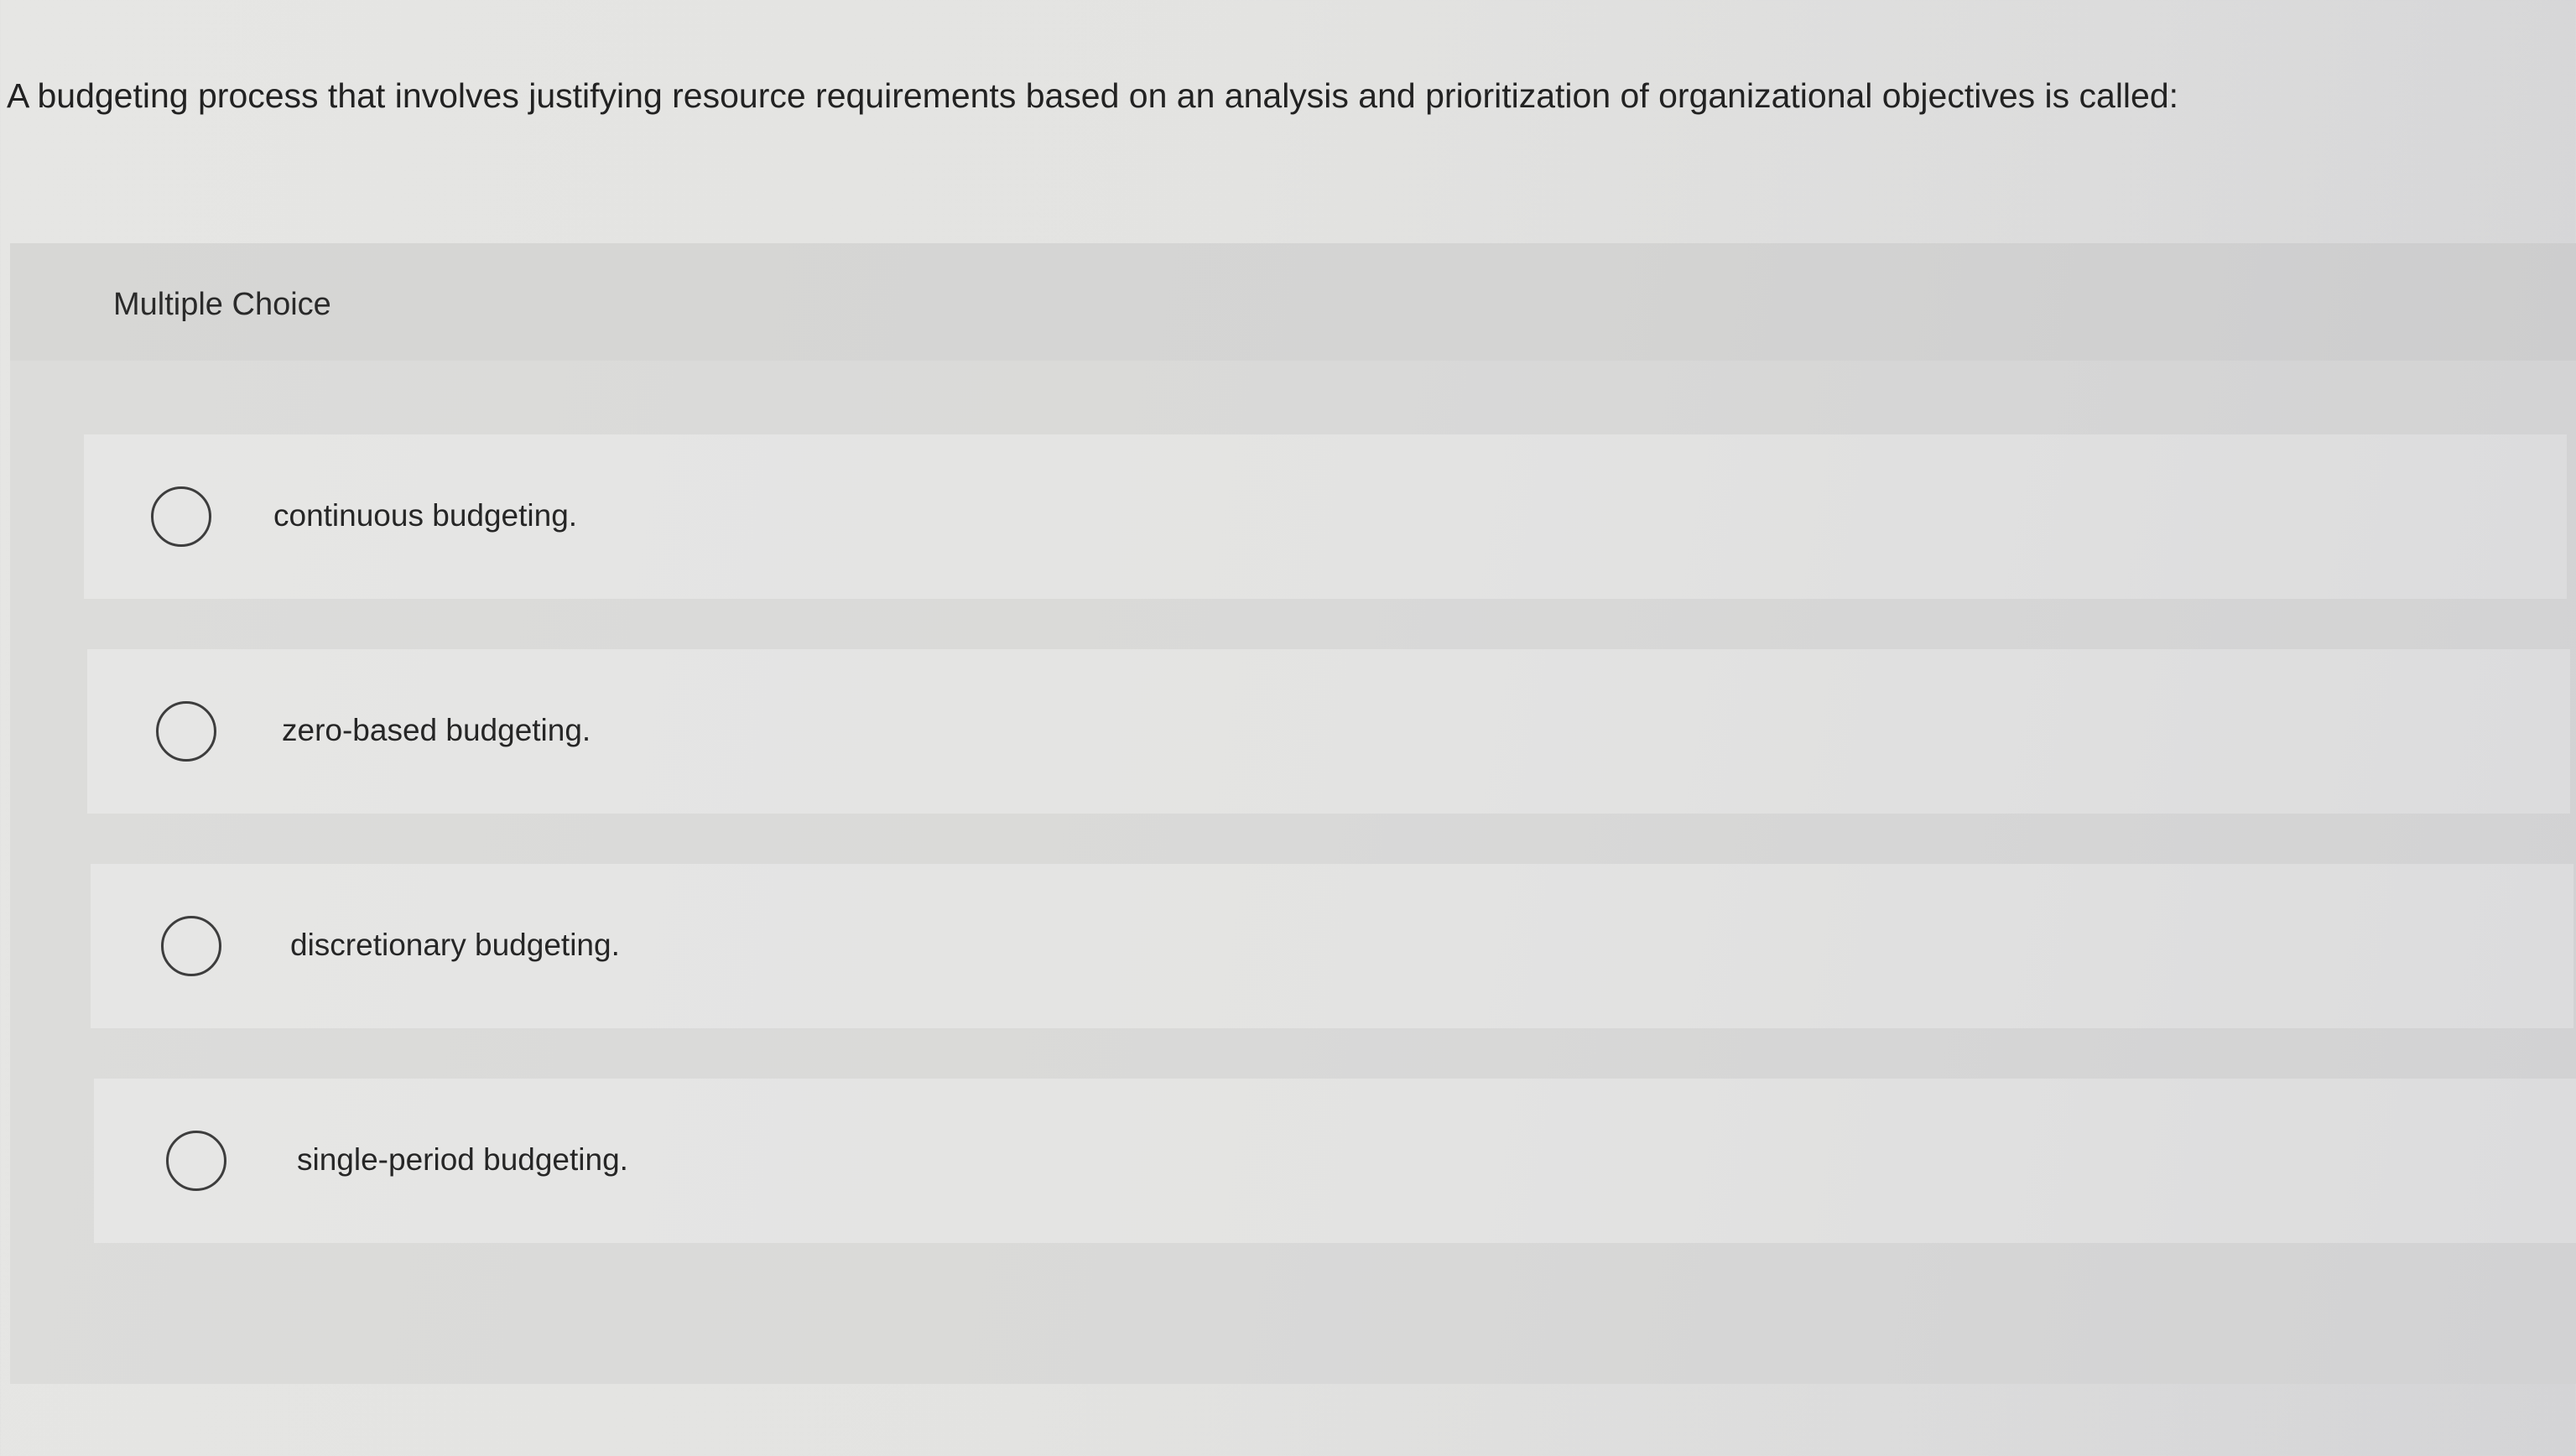  What do you see at coordinates (425, 515) in the screenshot?
I see `choice-label: continuous budgeting.` at bounding box center [425, 515].